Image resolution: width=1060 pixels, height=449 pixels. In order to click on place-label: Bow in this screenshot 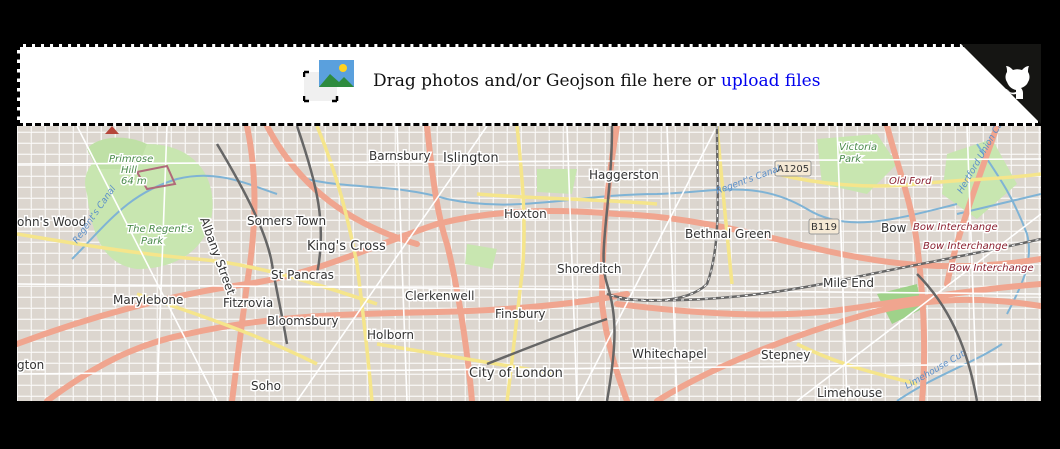, I will do `click(894, 228)`.